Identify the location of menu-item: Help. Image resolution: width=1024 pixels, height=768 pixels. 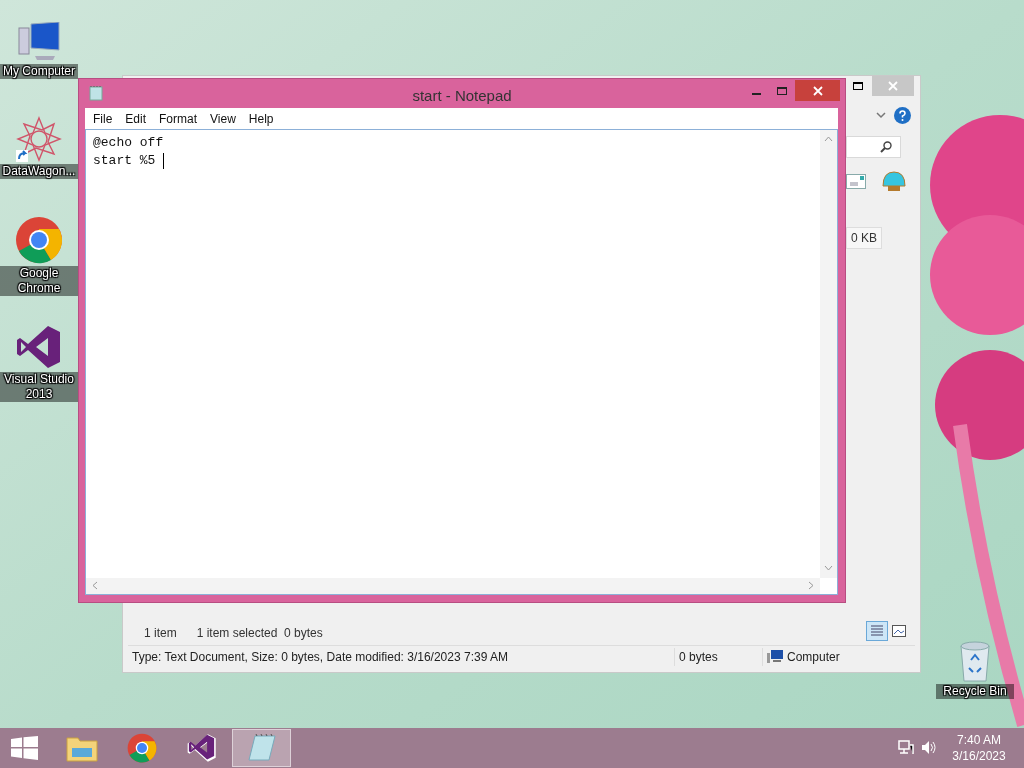
(261, 118).